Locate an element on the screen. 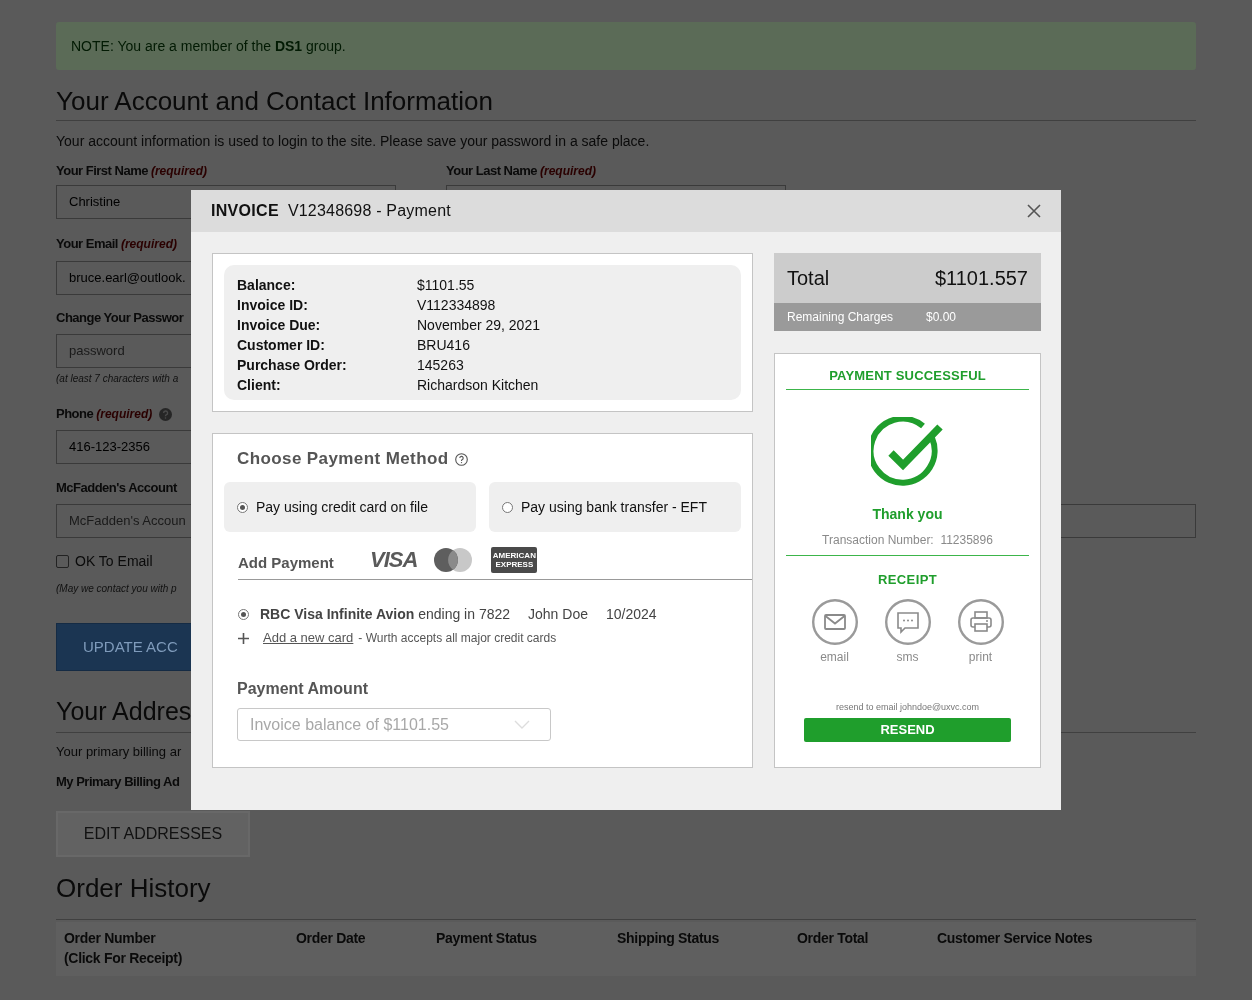 Image resolution: width=1252 pixels, height=1000 pixels. visa-logo: VISA is located at coordinates (394, 560).